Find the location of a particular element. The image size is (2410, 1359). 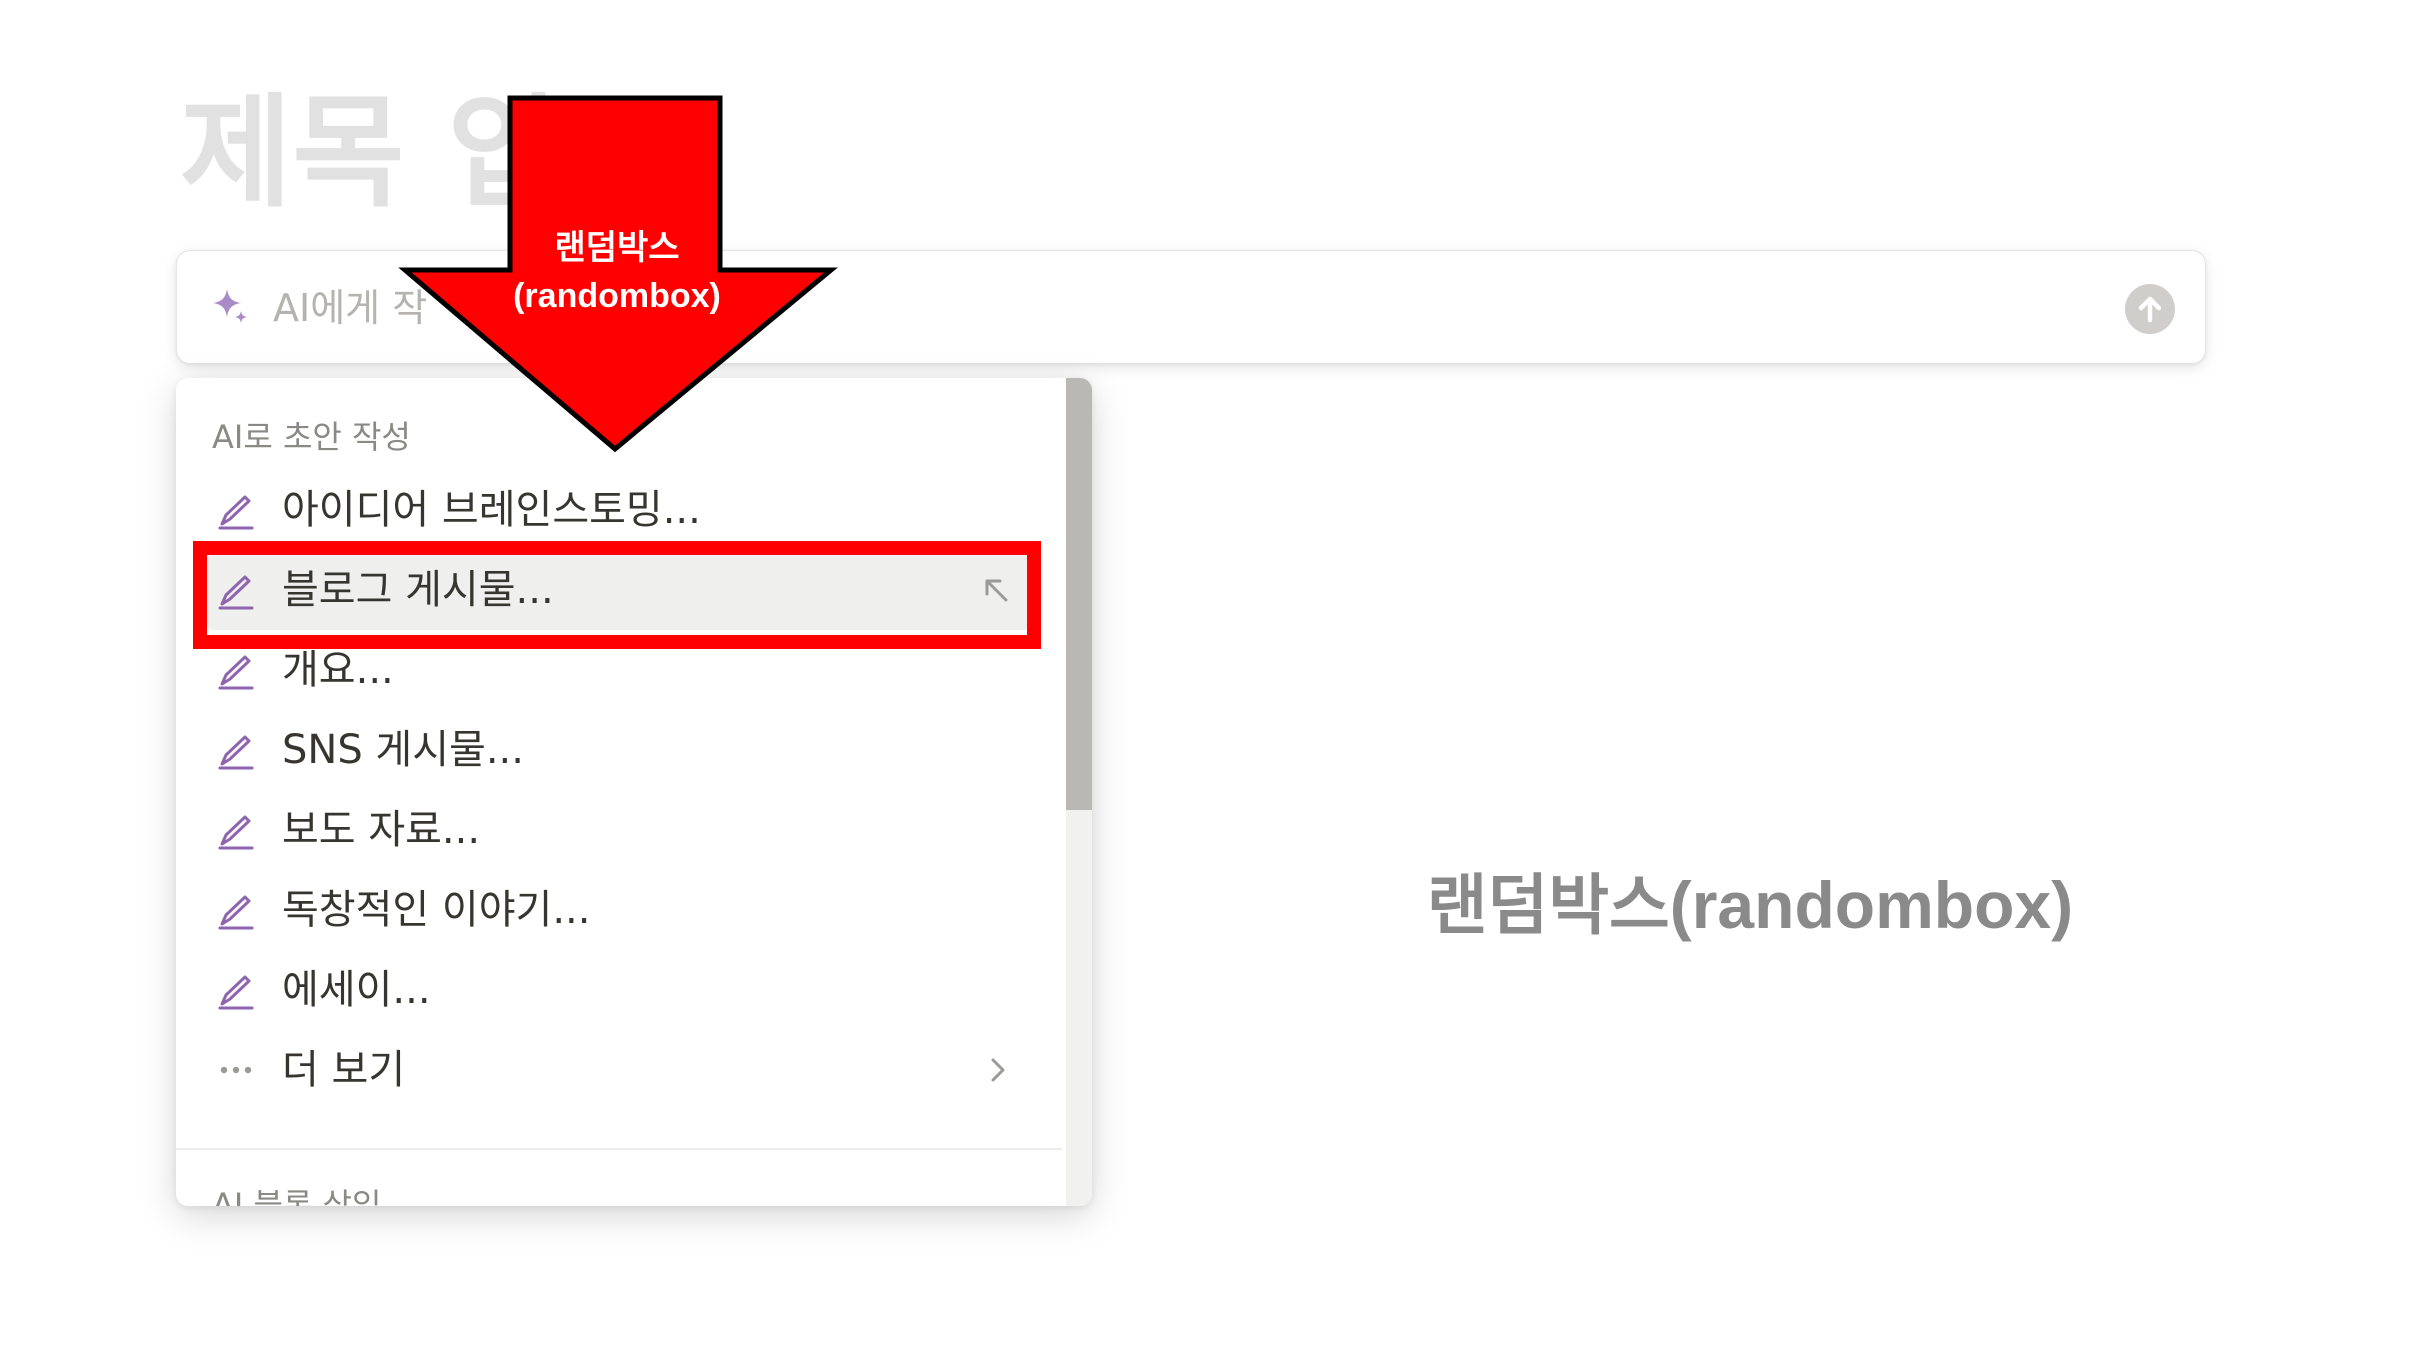

section-title-draft: AI로 초안 작성 is located at coordinates (311, 437).